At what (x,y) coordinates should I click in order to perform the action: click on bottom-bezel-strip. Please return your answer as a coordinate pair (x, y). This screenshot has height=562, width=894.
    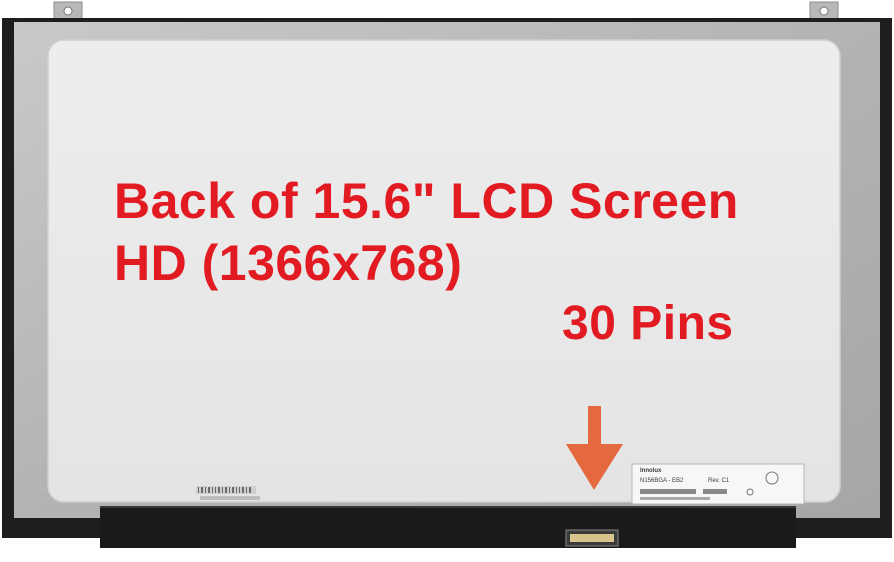
    Looking at the image, I should click on (448, 527).